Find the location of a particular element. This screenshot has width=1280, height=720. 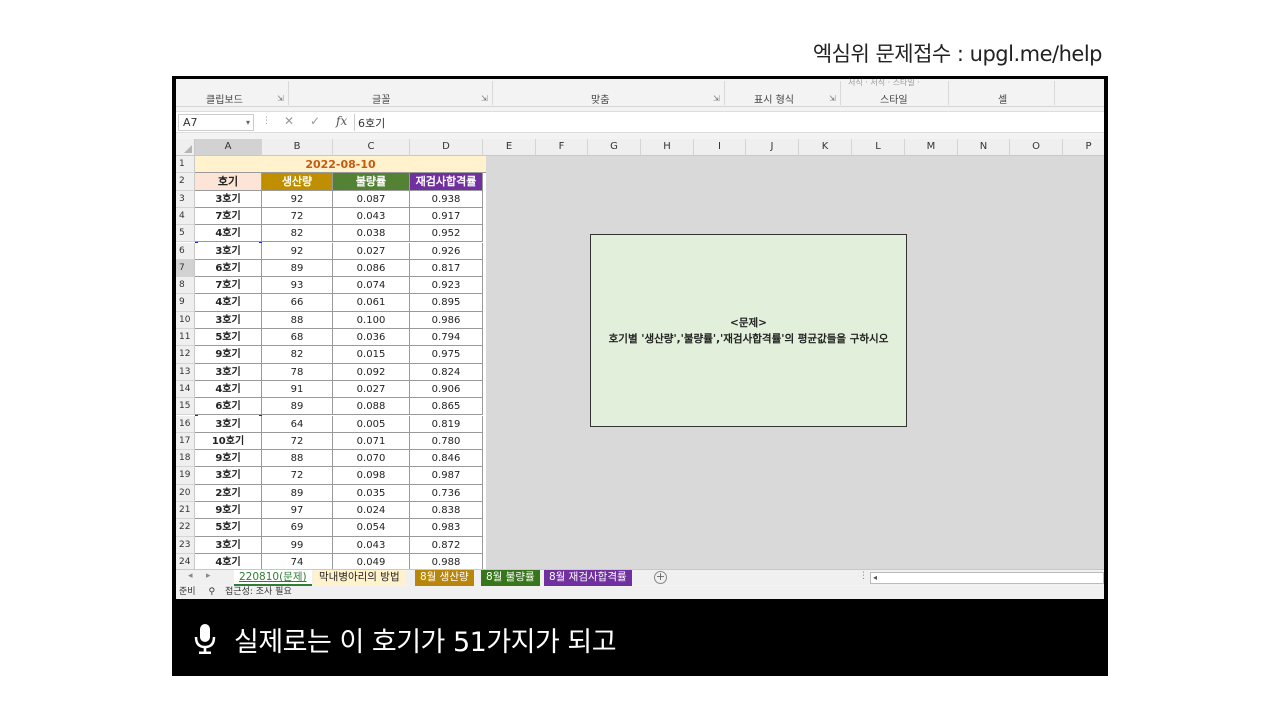

table-cell: 0.975 is located at coordinates (446, 355).